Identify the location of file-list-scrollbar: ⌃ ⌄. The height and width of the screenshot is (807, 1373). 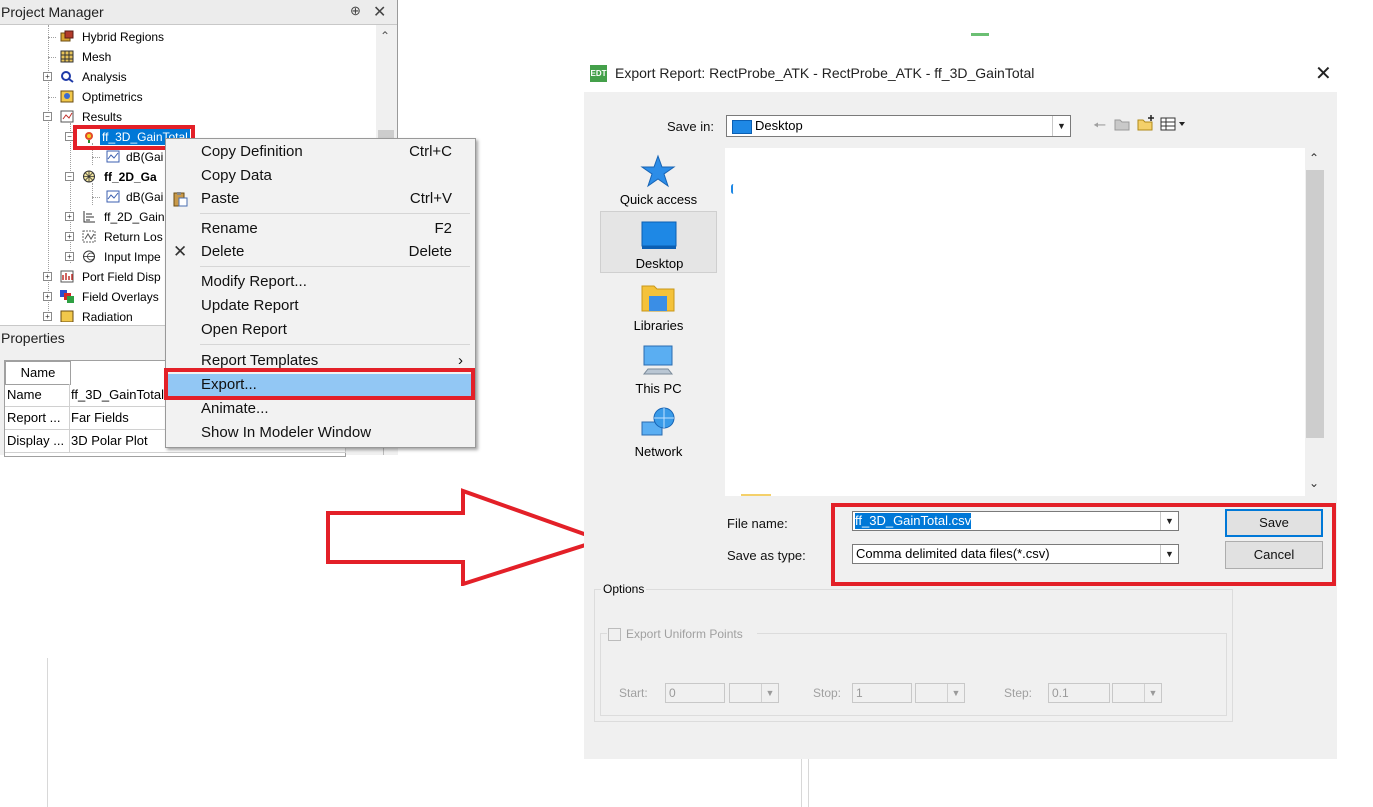
(1315, 322).